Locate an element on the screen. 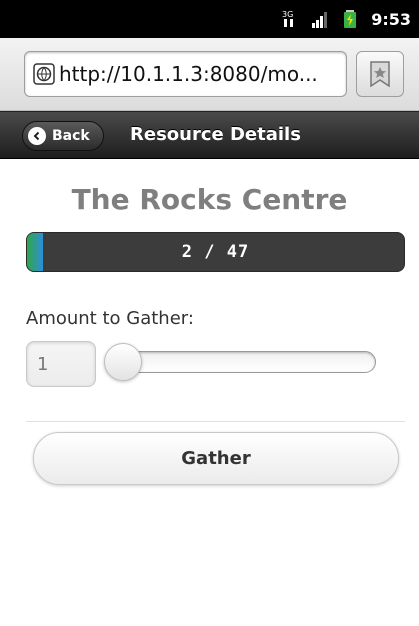  amount-label: Amount to Gather: is located at coordinates (110, 318).